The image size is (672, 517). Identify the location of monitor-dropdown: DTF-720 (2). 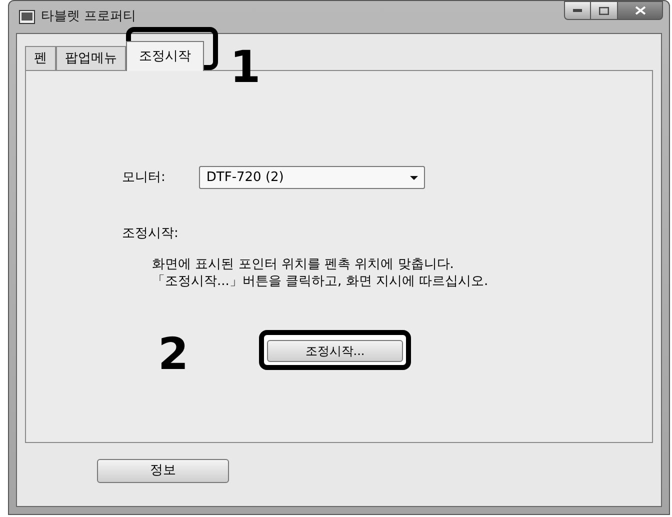
(312, 177).